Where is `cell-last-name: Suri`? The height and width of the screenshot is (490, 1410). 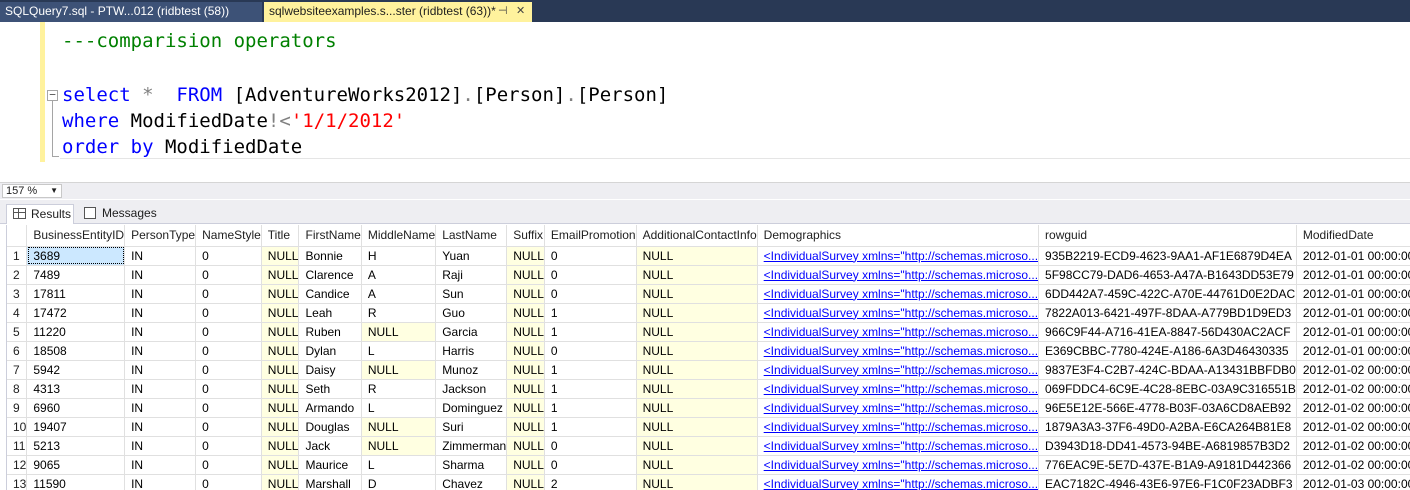
cell-last-name: Suri is located at coordinates (471, 427).